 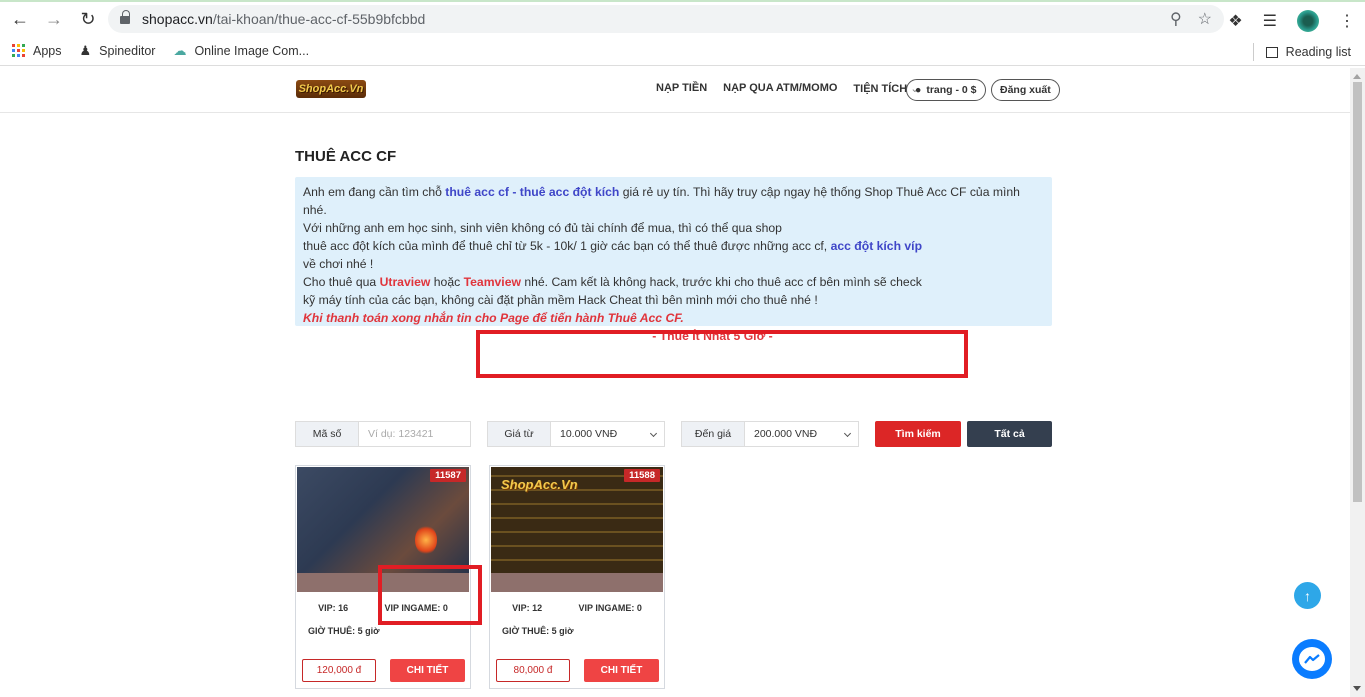 What do you see at coordinates (946, 90) in the screenshot?
I see `user-account-button: ● trang - 0 $` at bounding box center [946, 90].